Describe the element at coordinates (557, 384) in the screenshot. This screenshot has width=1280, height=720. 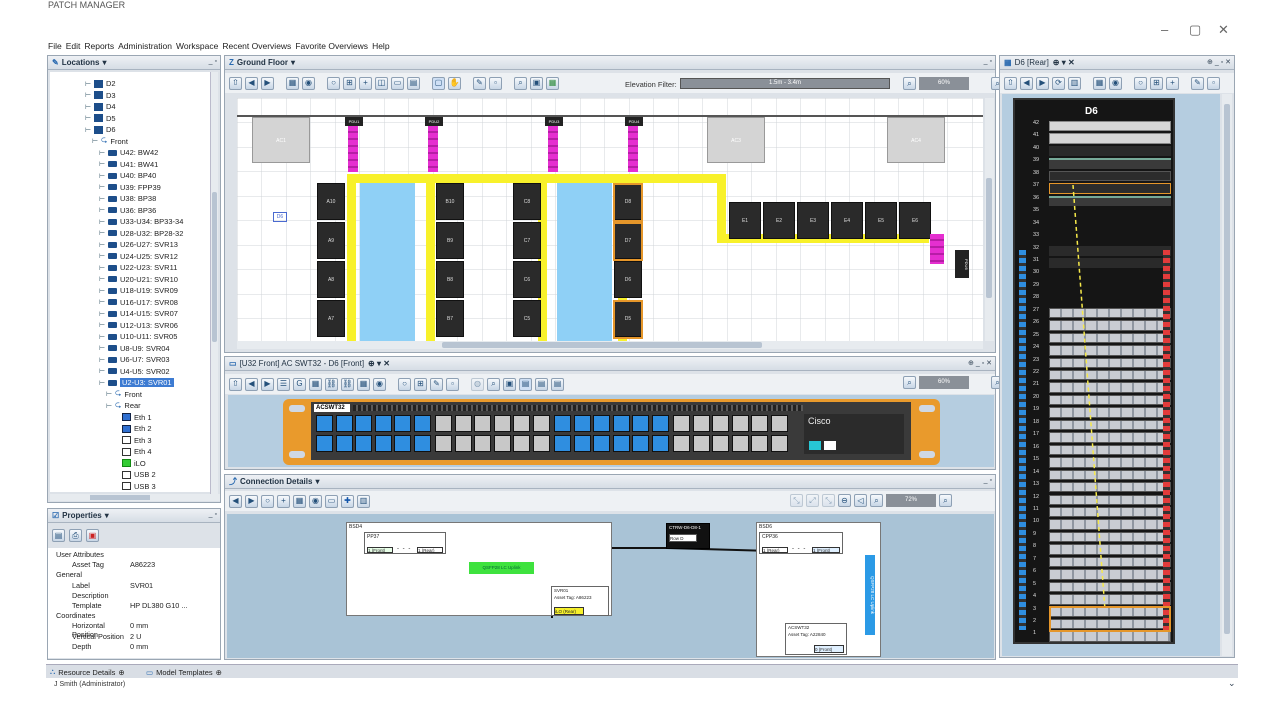
I see `device-both-icon: ▤` at that location.